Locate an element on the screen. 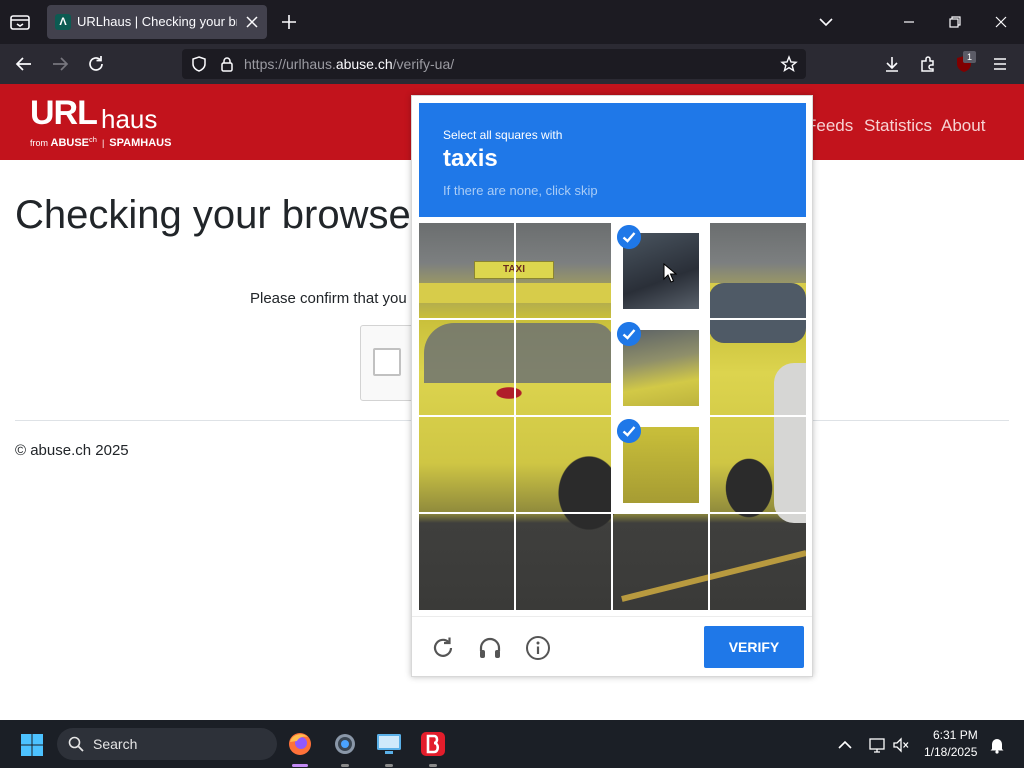 The image size is (1024, 768). challenge-divider is located at coordinates (612, 616).